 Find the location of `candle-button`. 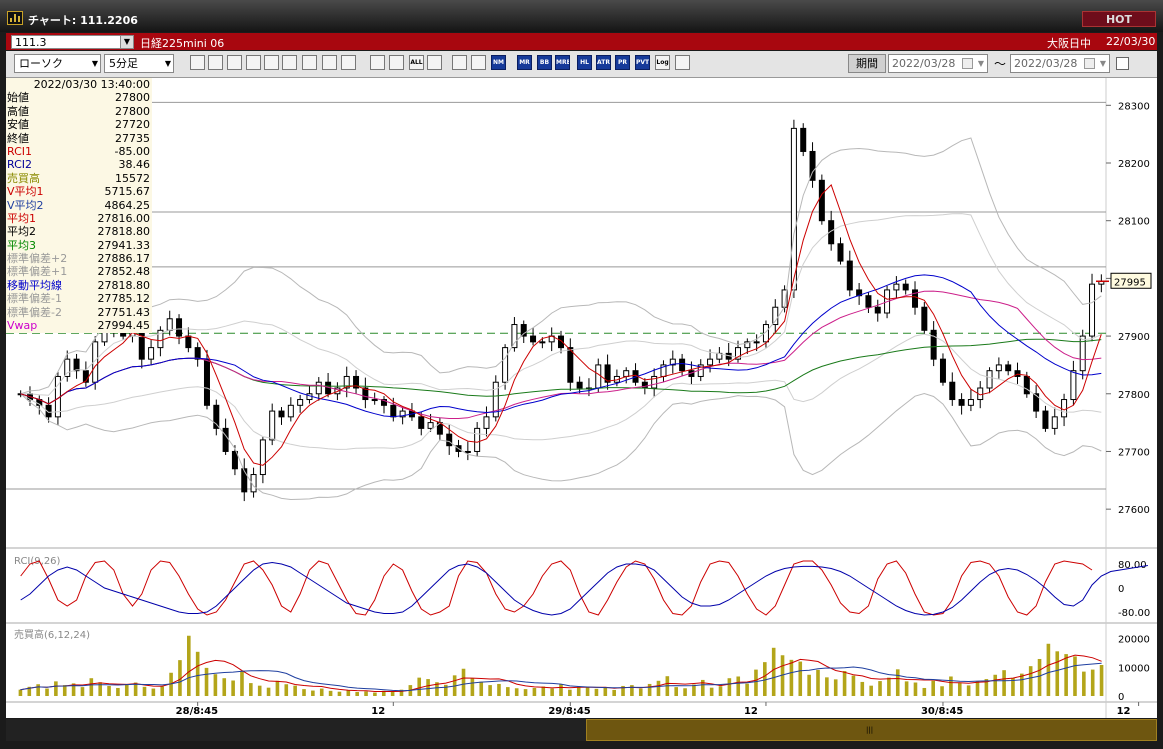

candle-button is located at coordinates (377, 62).